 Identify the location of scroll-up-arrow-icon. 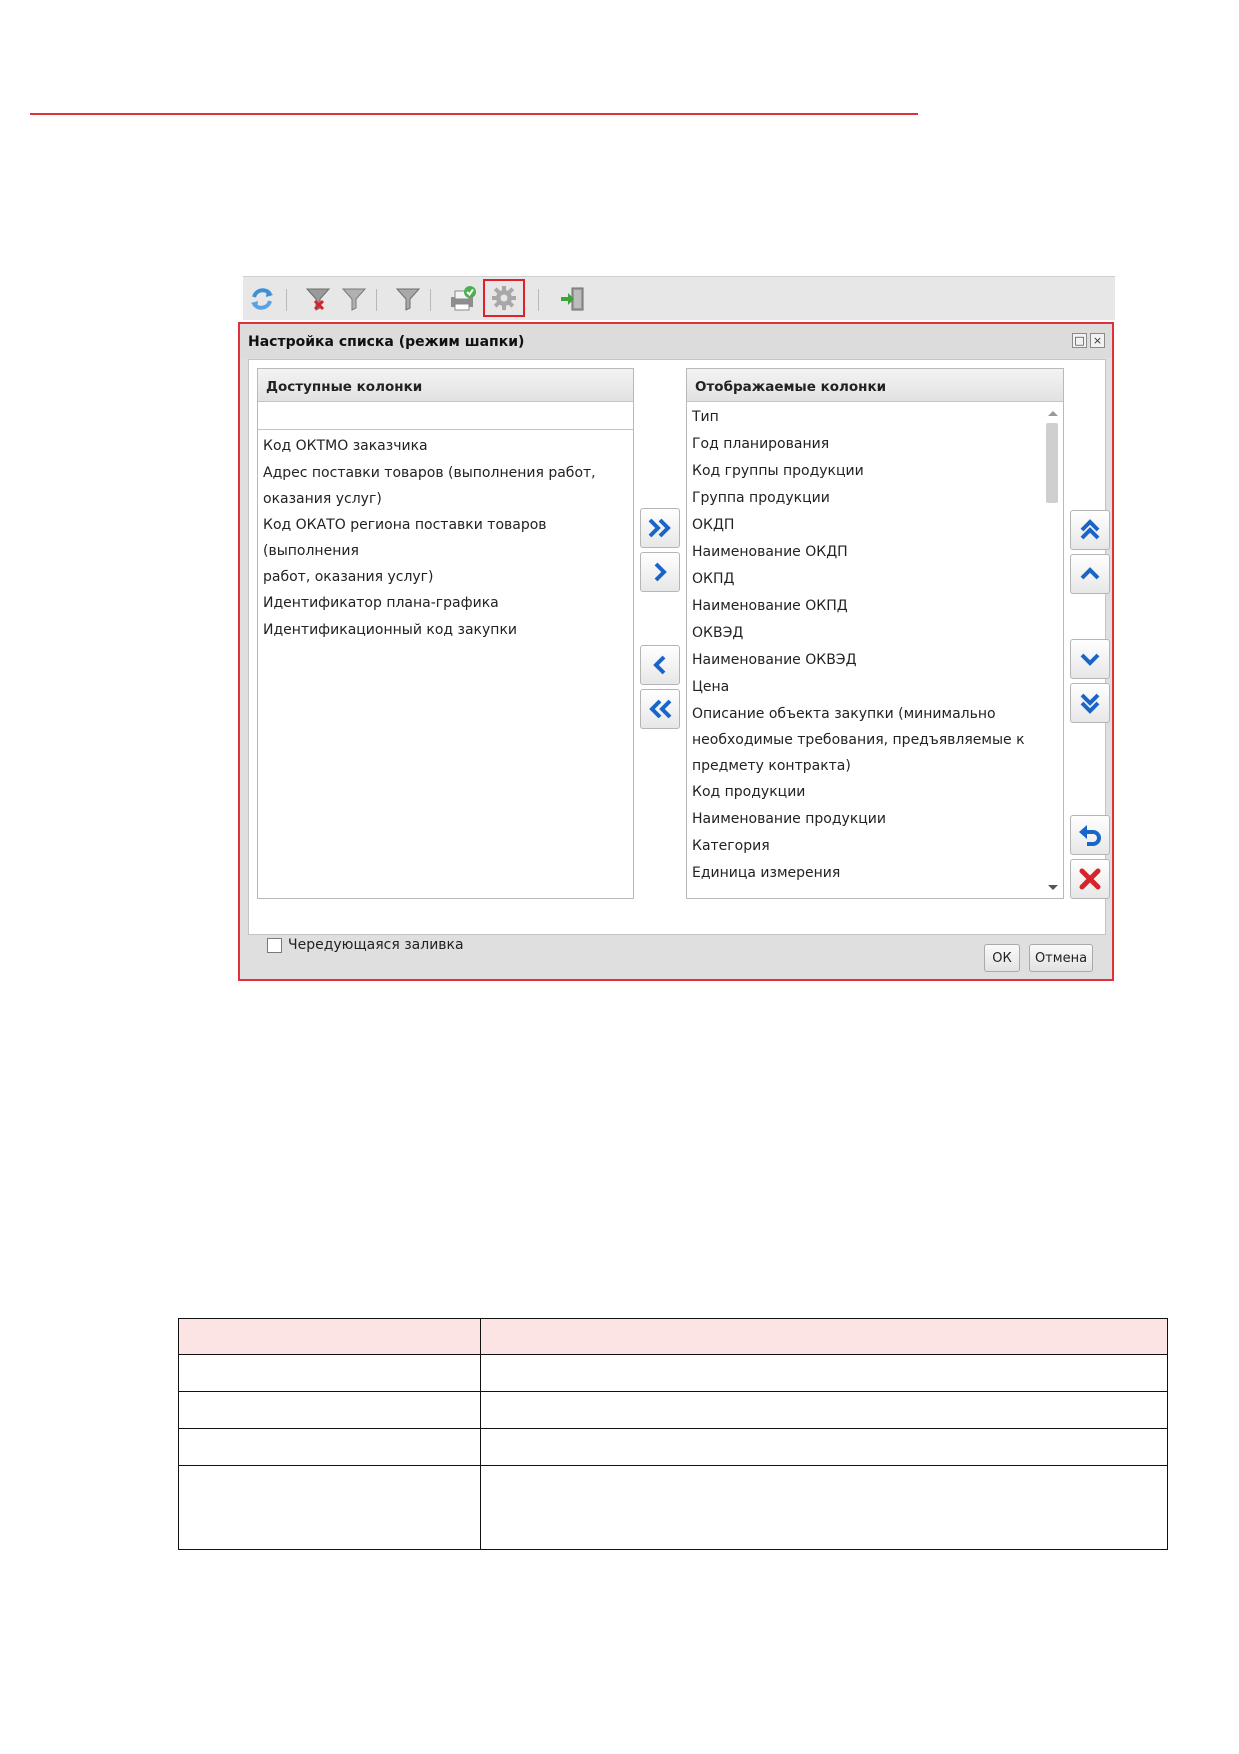
(1053, 413).